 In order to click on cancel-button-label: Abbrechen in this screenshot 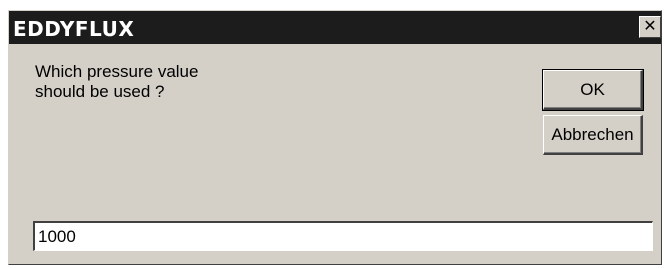, I will do `click(592, 134)`.